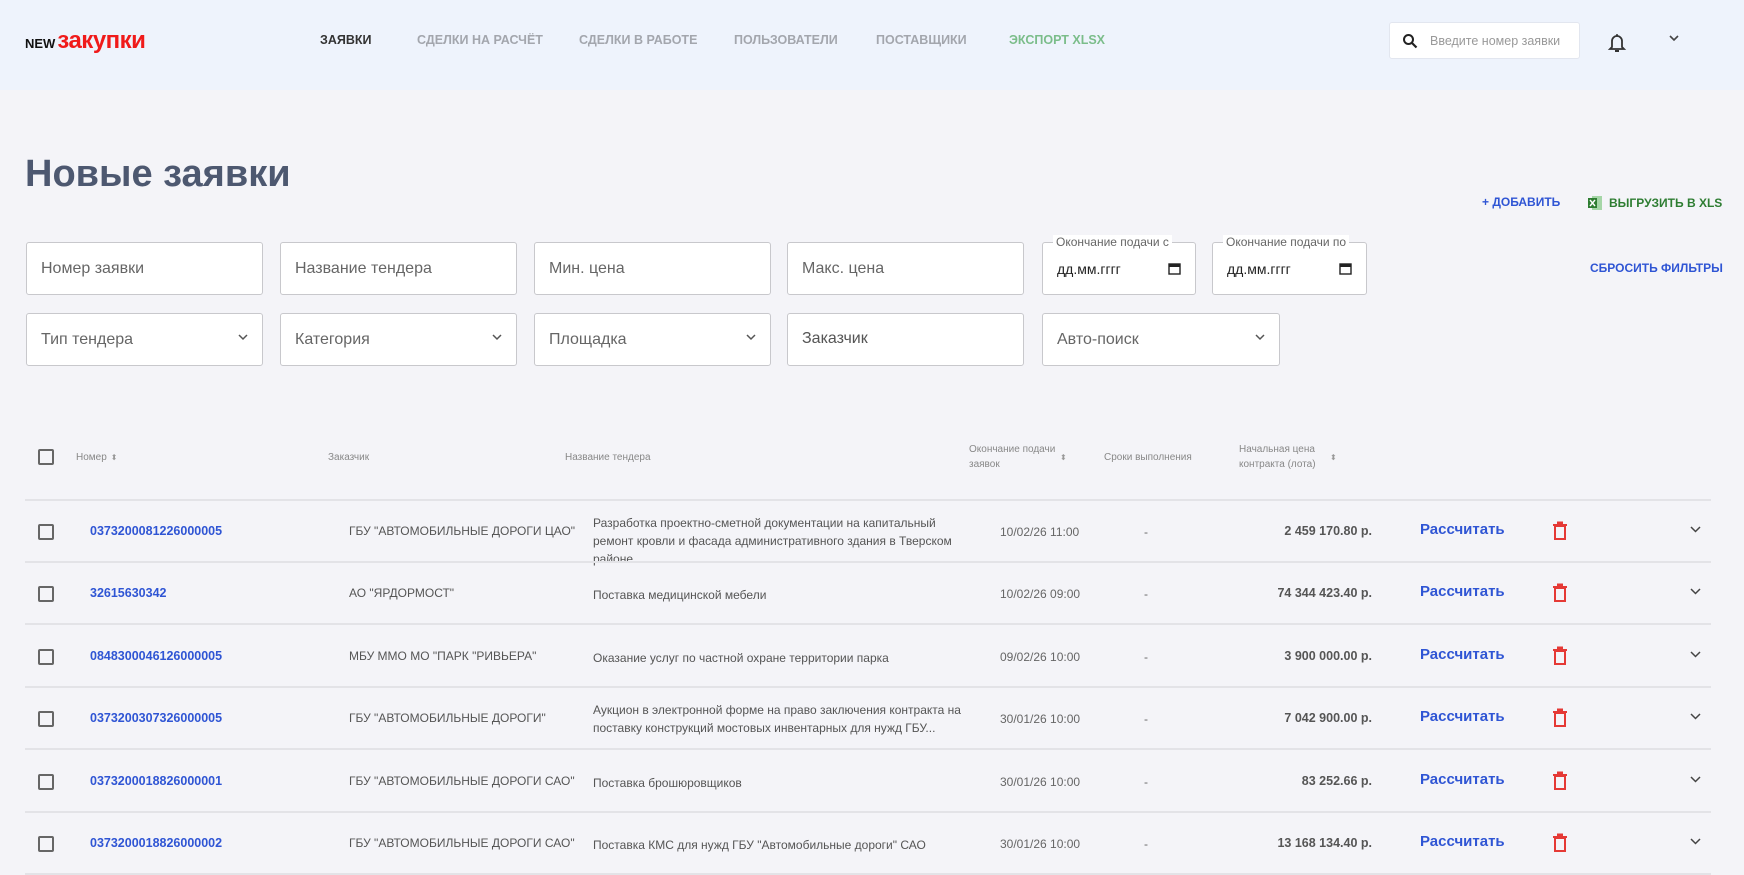  I want to click on number-filter: Номер заявки, so click(144, 268).